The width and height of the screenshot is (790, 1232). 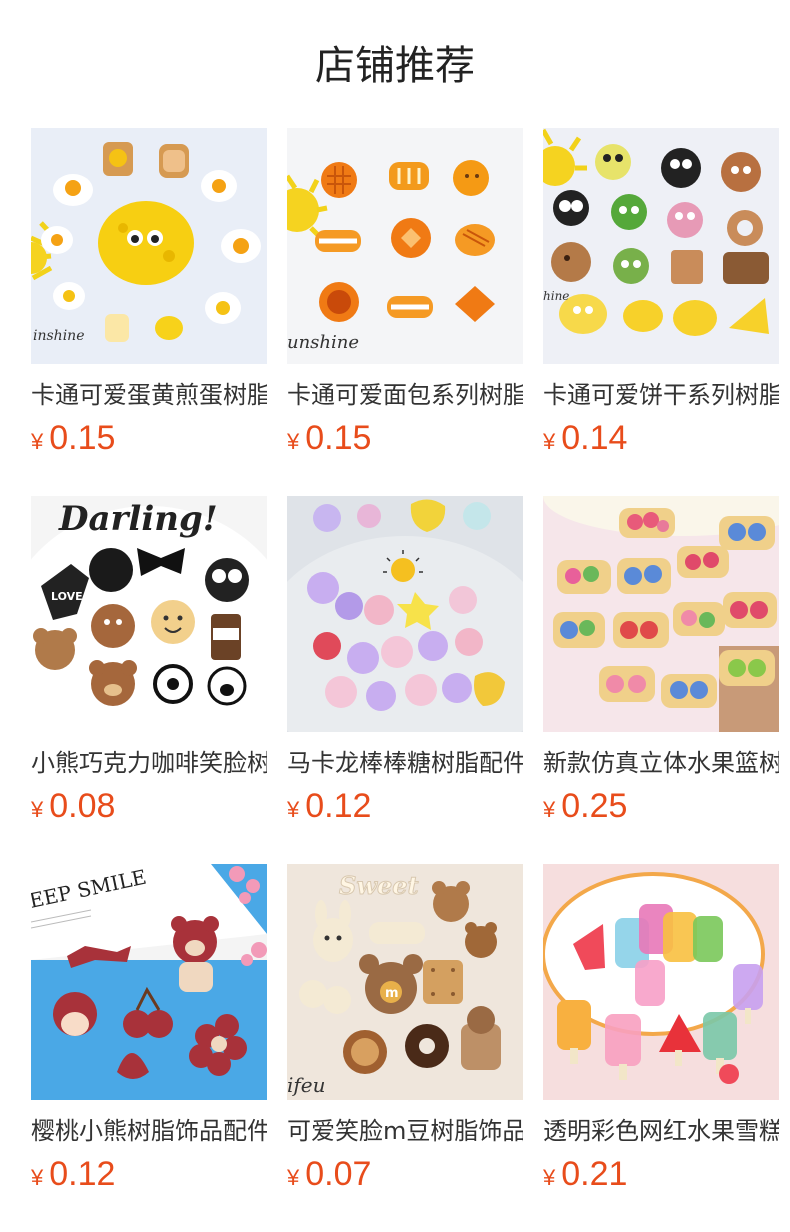 I want to click on product-card: 透明彩色网红水果雪糕树脂配件 ¥0.21, so click(x=661, y=1048).